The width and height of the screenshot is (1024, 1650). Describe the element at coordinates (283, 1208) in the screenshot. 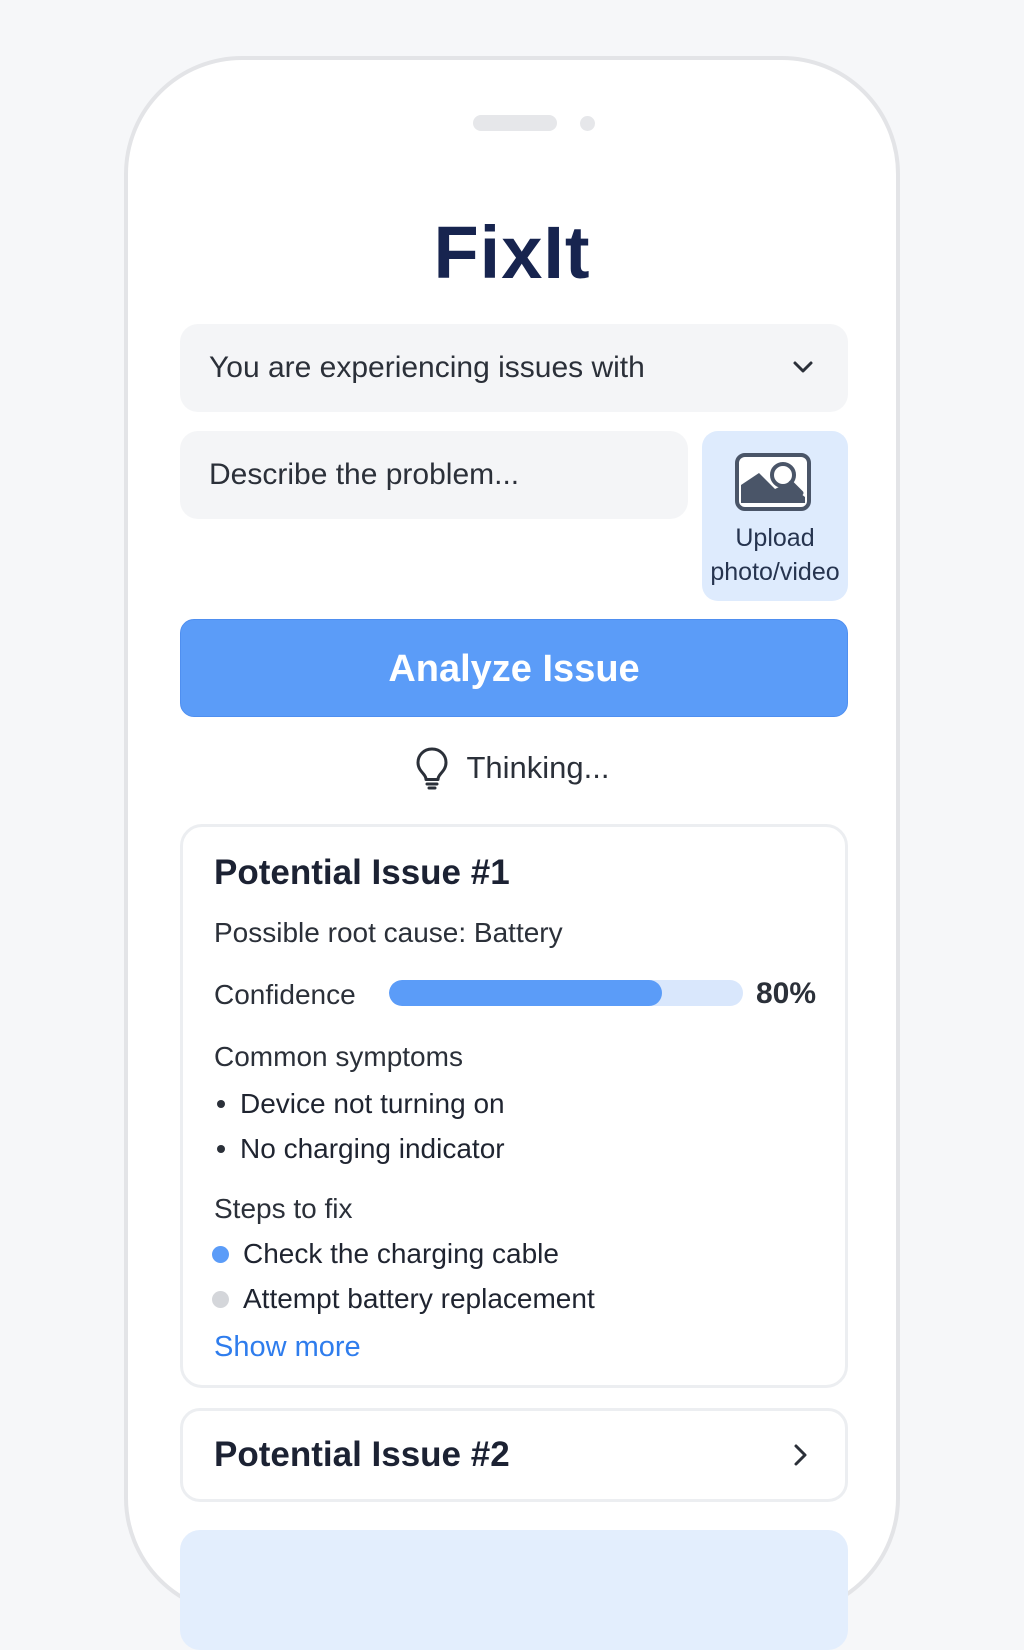

I see `steps-label: Steps to fix` at that location.